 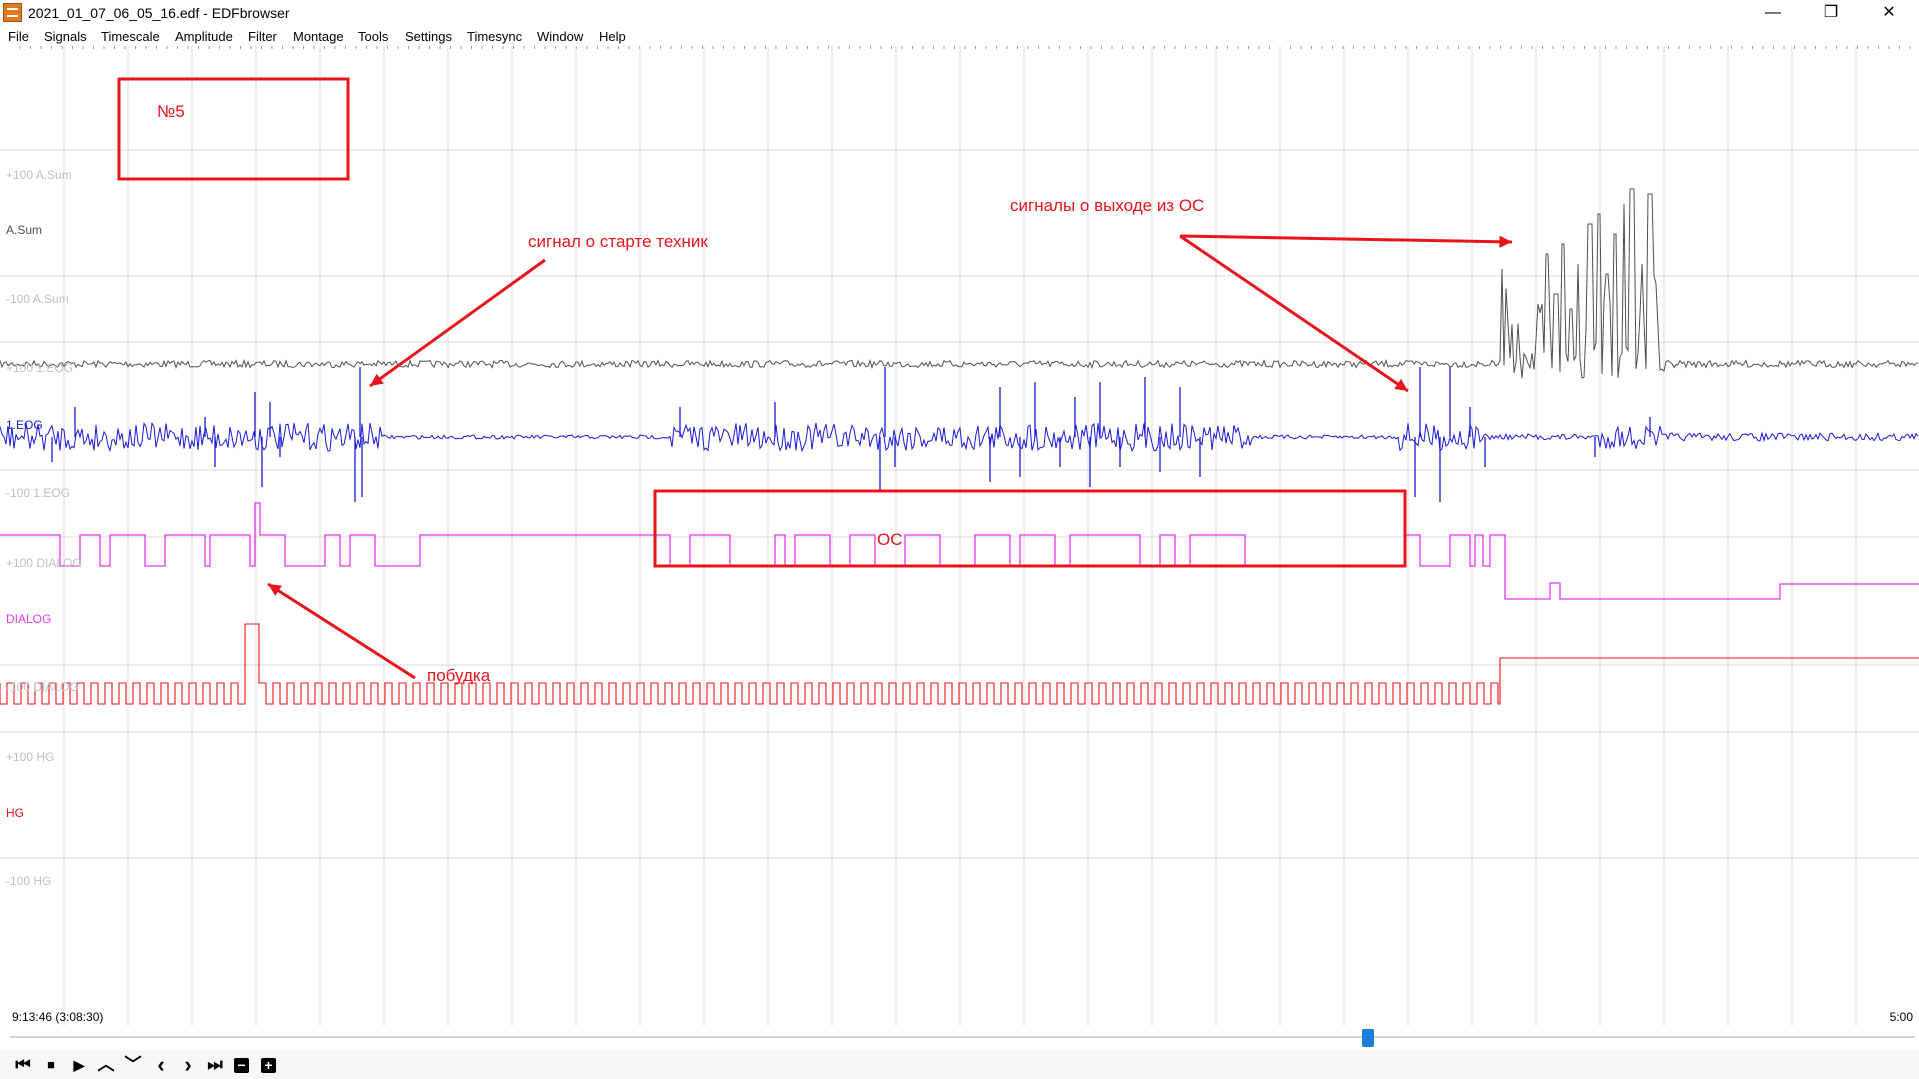 What do you see at coordinates (40, 368) in the screenshot?
I see `eog-top-label: +100 1.EOG` at bounding box center [40, 368].